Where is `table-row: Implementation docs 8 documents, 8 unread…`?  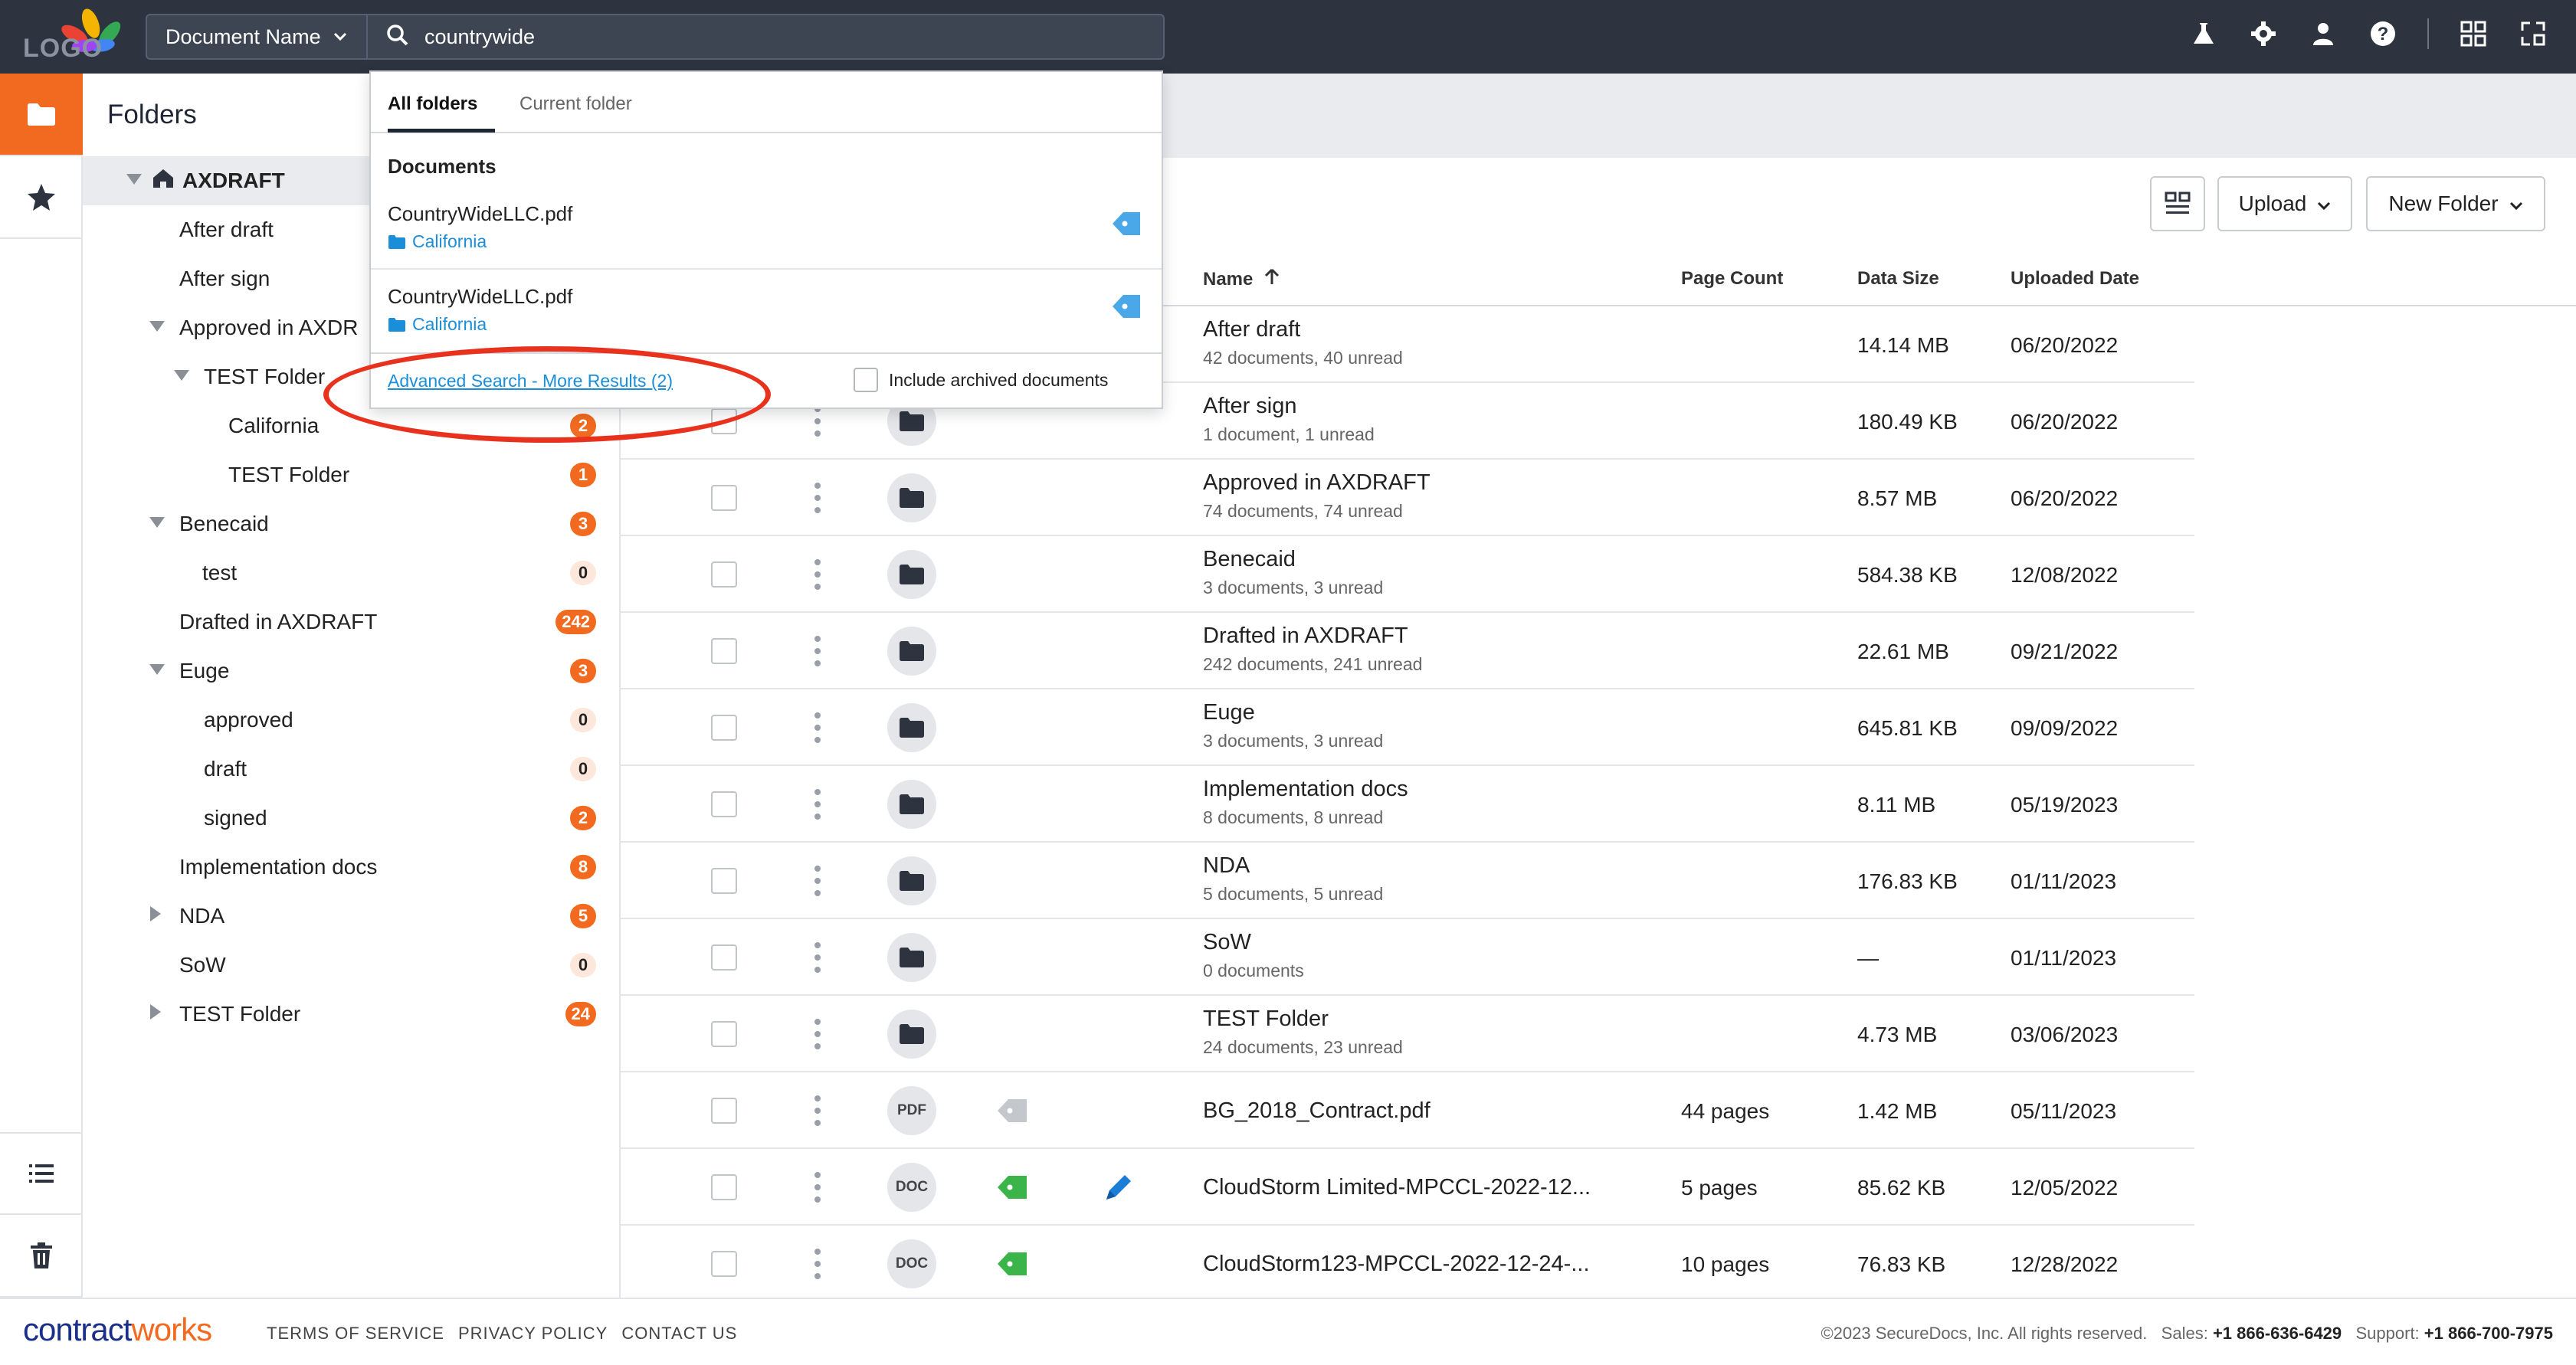 table-row: Implementation docs 8 documents, 8 unread… is located at coordinates (1408, 804).